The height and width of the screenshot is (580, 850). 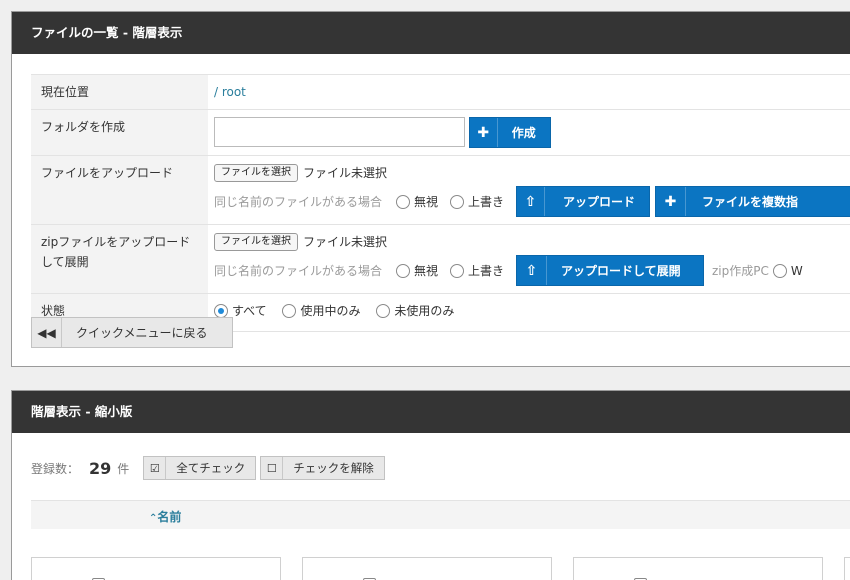 What do you see at coordinates (440, 92) in the screenshot?
I see `location-row: 現在位置 / root` at bounding box center [440, 92].